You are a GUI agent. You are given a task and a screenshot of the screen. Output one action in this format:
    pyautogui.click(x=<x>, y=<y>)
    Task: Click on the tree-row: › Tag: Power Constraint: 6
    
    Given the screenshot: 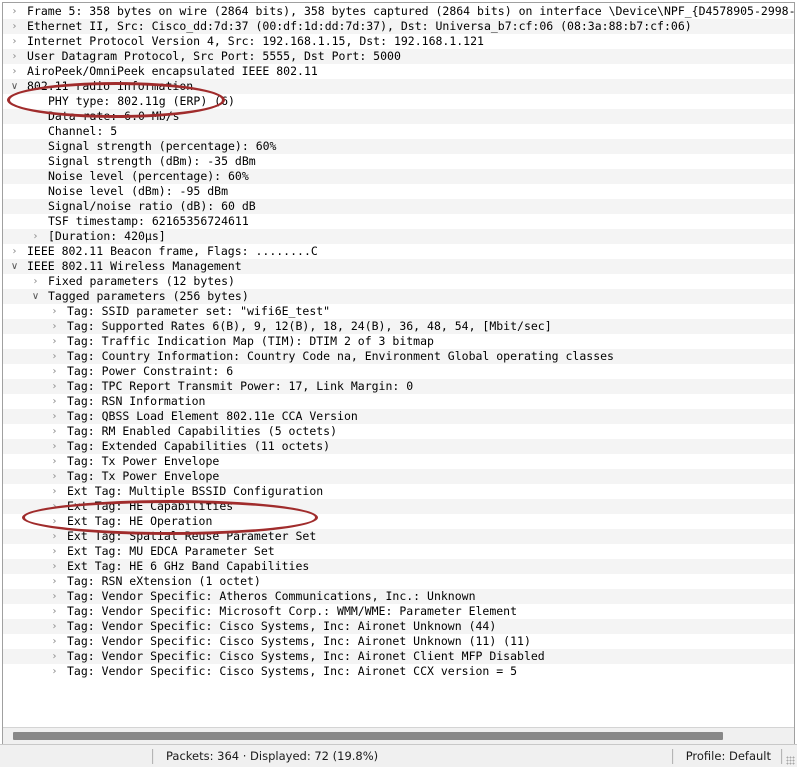 What is the action you would take?
    pyautogui.click(x=398, y=371)
    